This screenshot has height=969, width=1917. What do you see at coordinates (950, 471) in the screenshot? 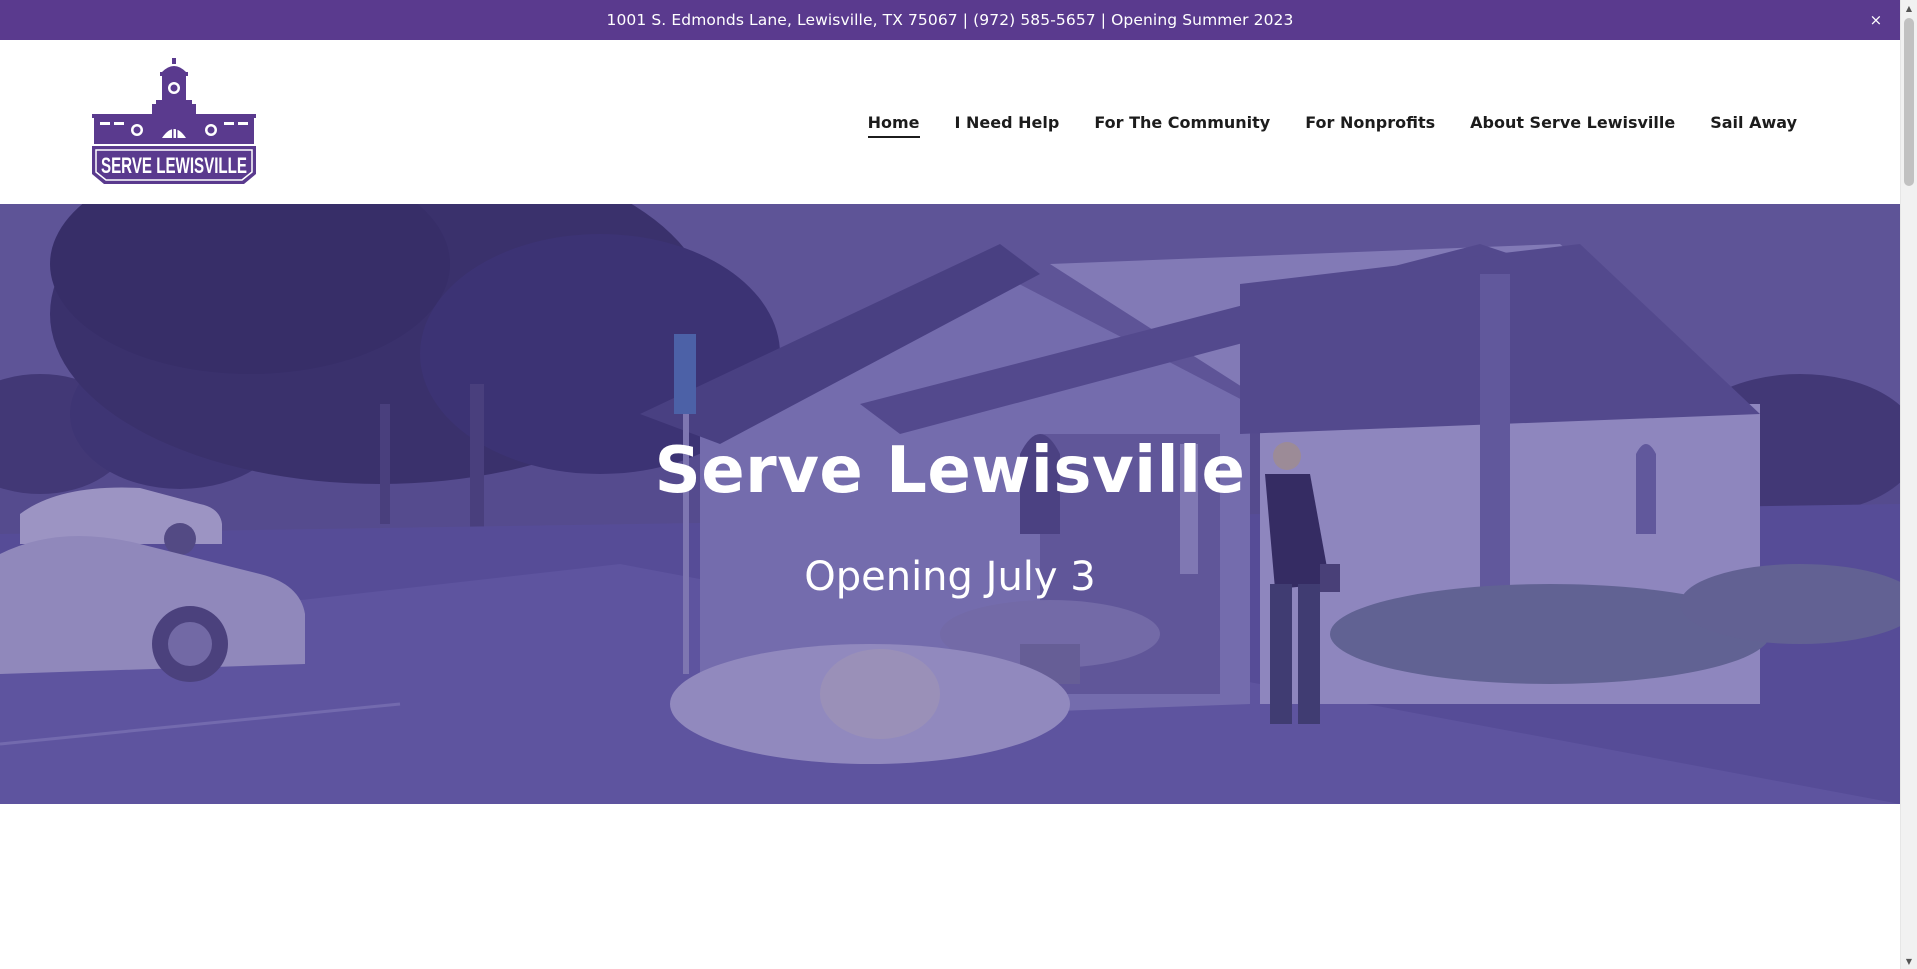
I see `hero-title: Serve Lewisville` at bounding box center [950, 471].